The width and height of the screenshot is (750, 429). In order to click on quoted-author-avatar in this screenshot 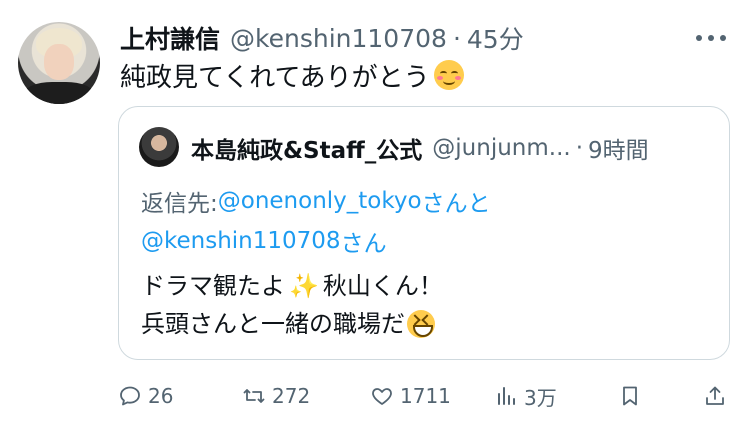, I will do `click(159, 147)`.